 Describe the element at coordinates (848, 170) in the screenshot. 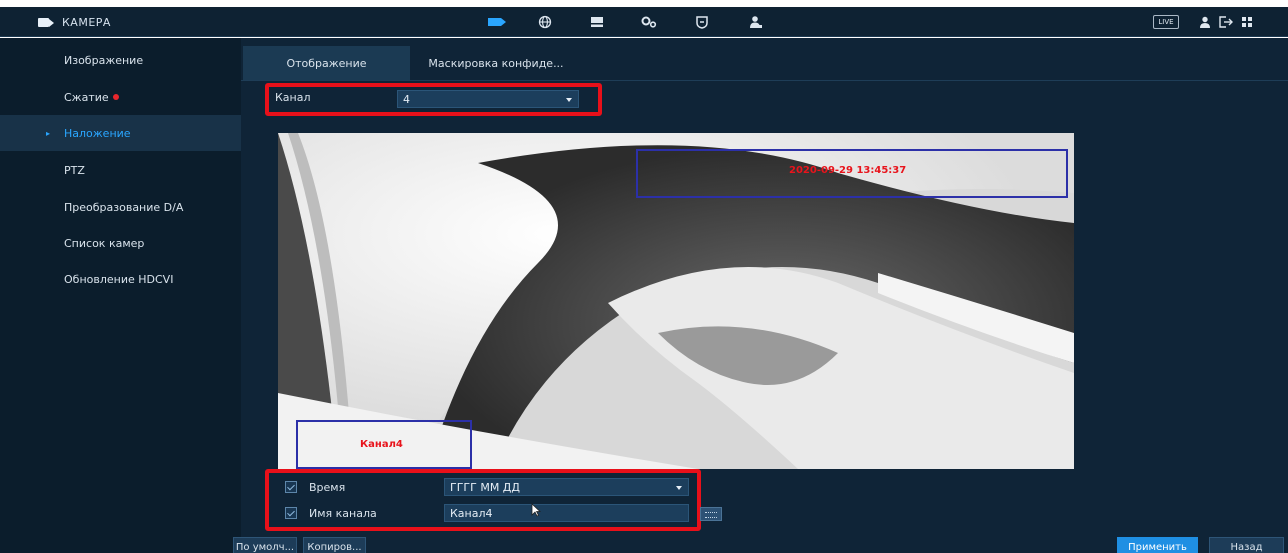

I see `time-overlay-text: 2020-09-29 13:45:37` at that location.